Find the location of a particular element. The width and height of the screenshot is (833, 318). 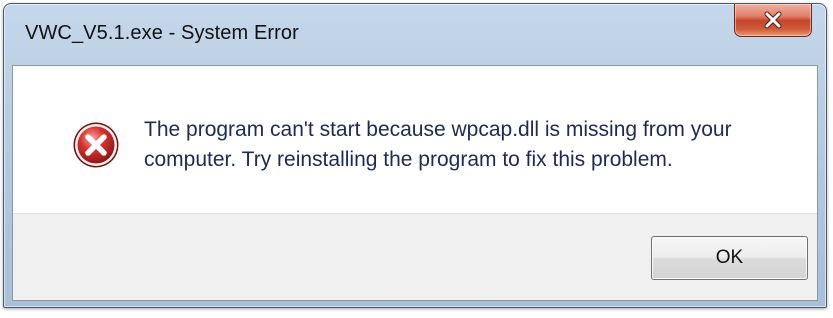

window-title: VWC_V5.1.exe - System Error is located at coordinates (162, 33).